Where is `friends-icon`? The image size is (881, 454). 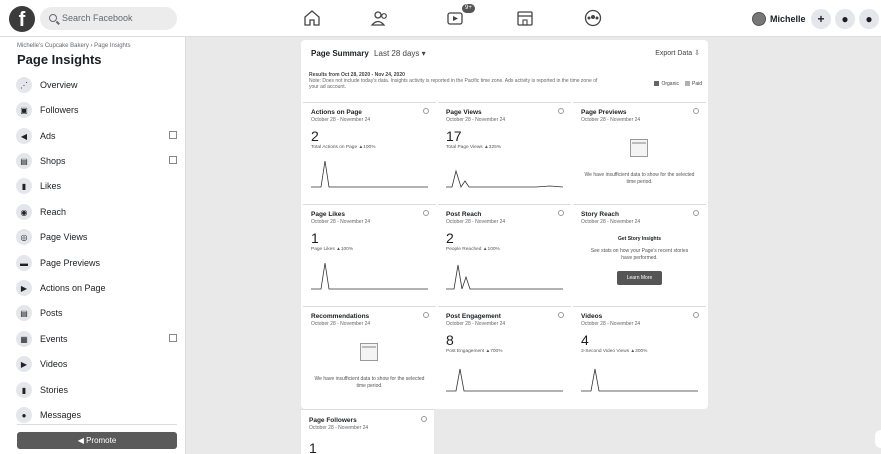 friends-icon is located at coordinates (380, 18).